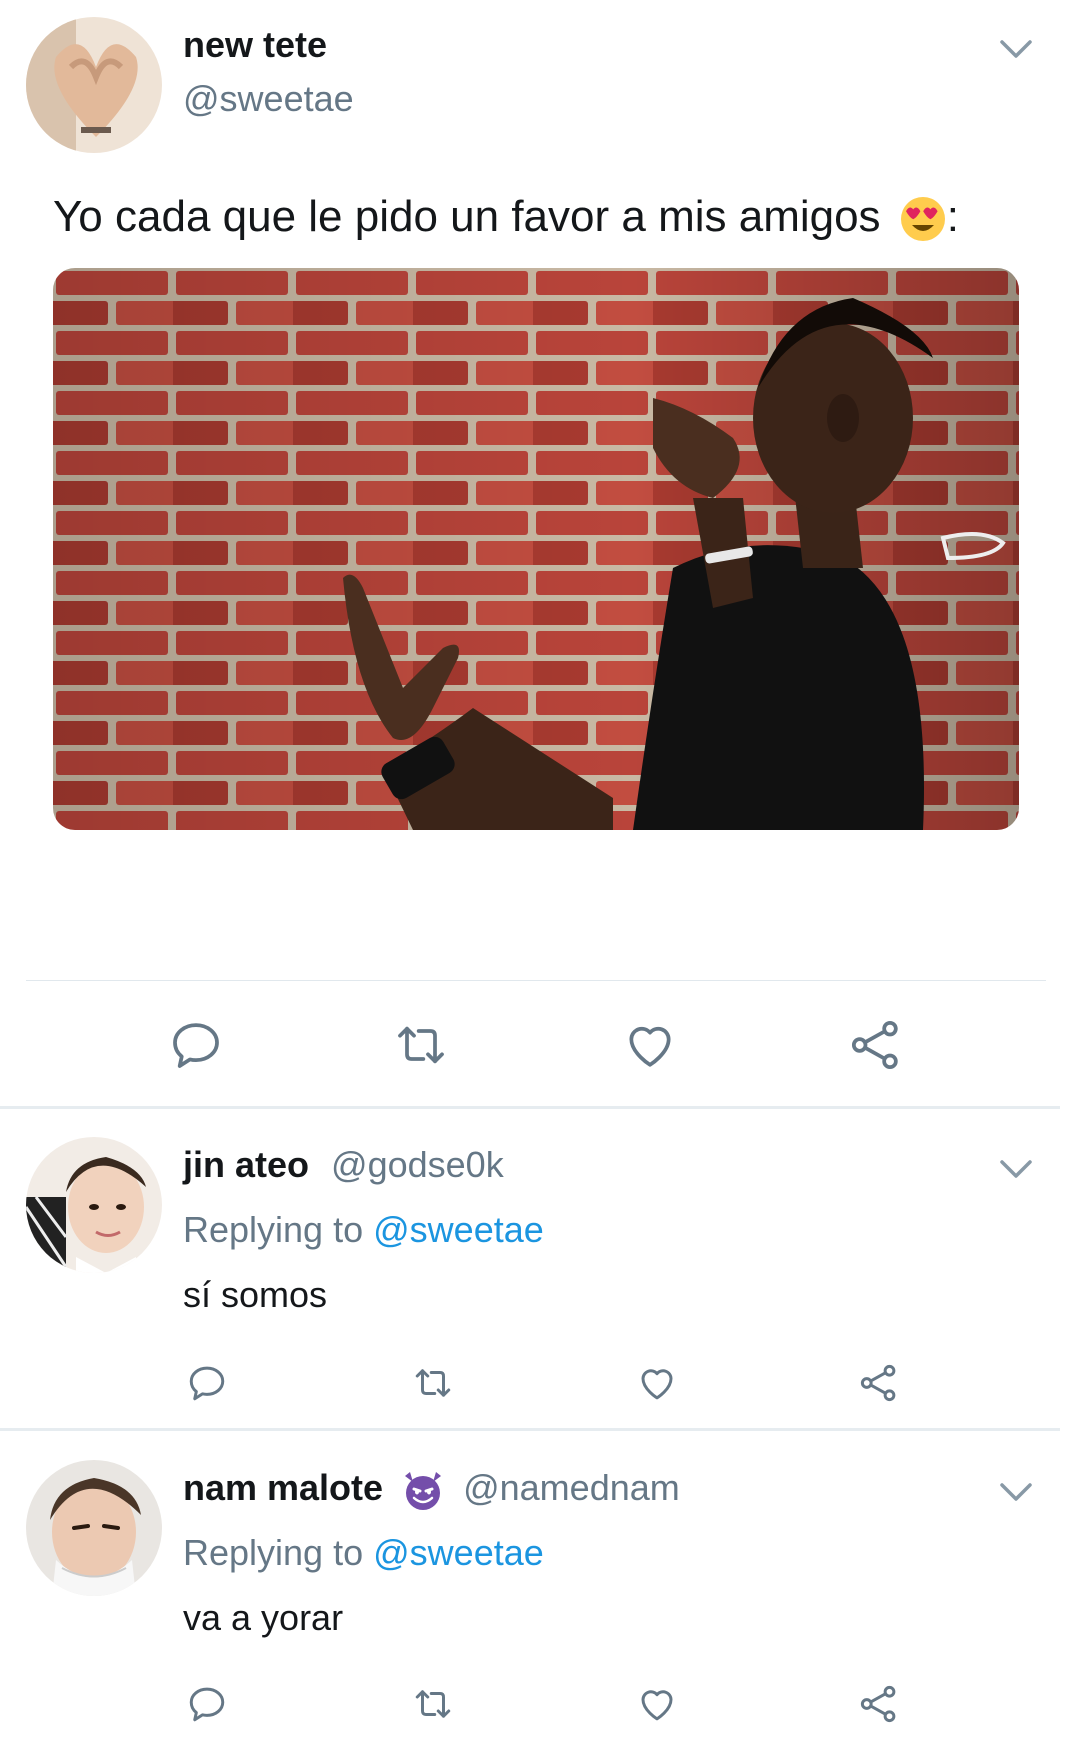 The width and height of the screenshot is (1067, 1755). I want to click on reply-text: sí somos, so click(255, 1294).